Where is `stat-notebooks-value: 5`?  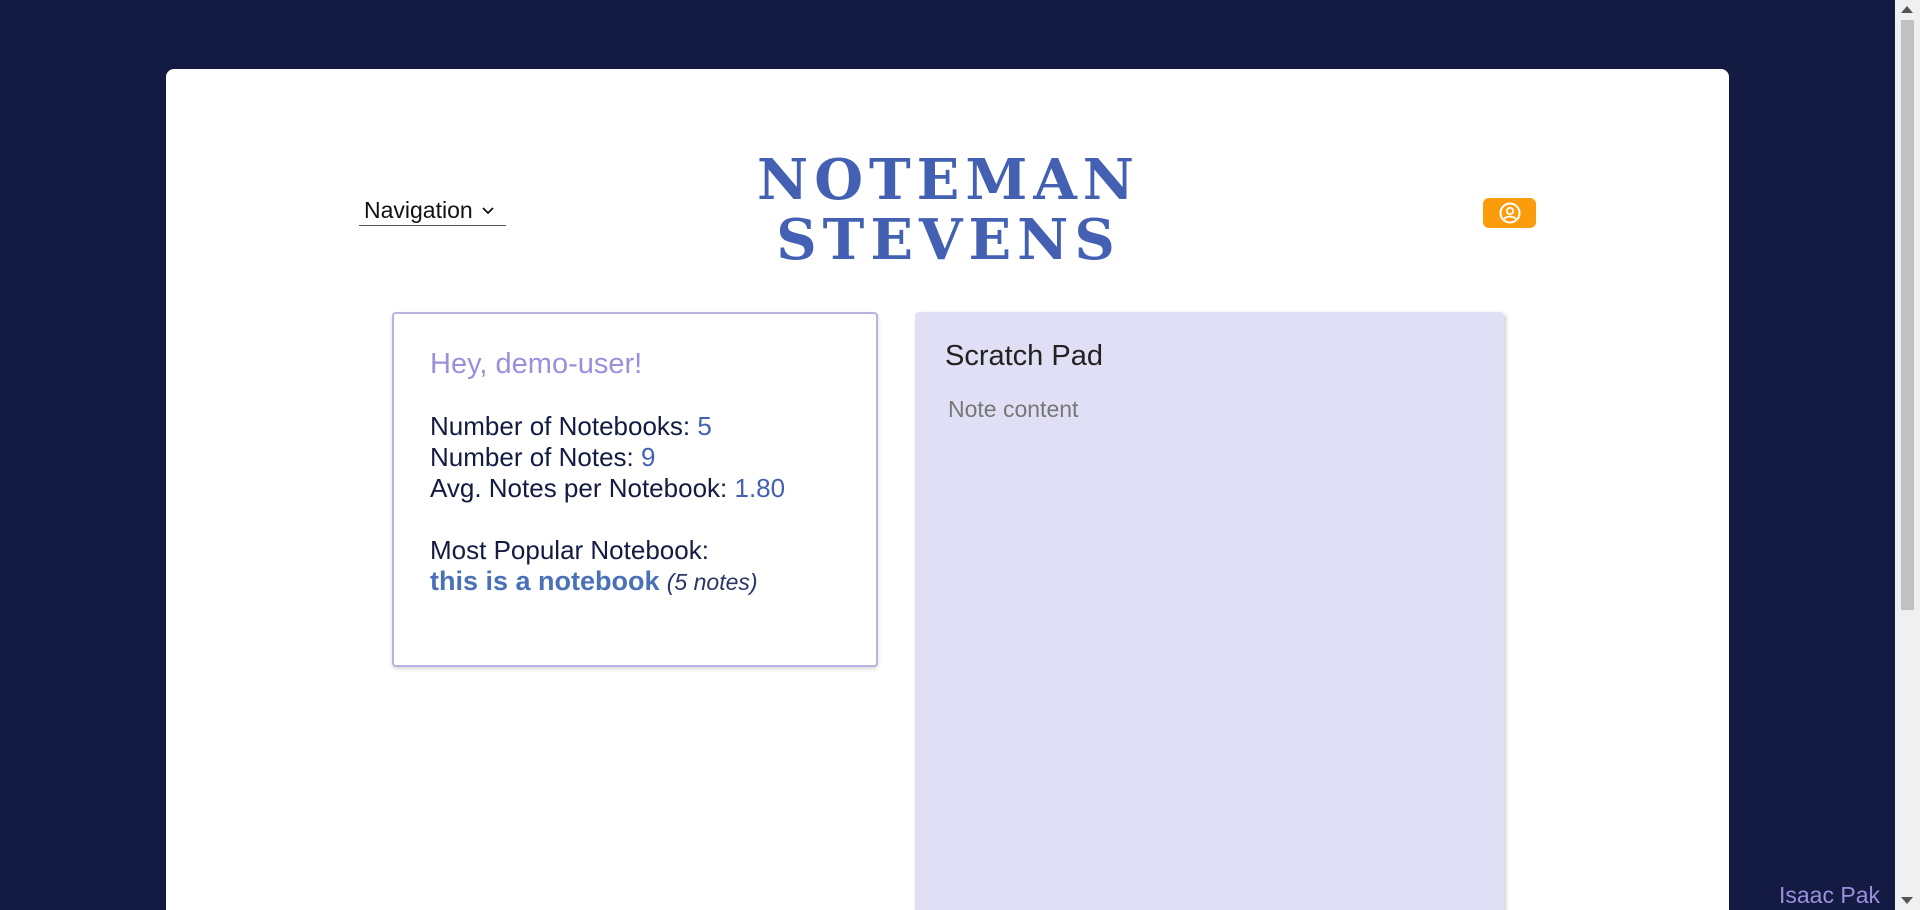
stat-notebooks-value: 5 is located at coordinates (704, 426).